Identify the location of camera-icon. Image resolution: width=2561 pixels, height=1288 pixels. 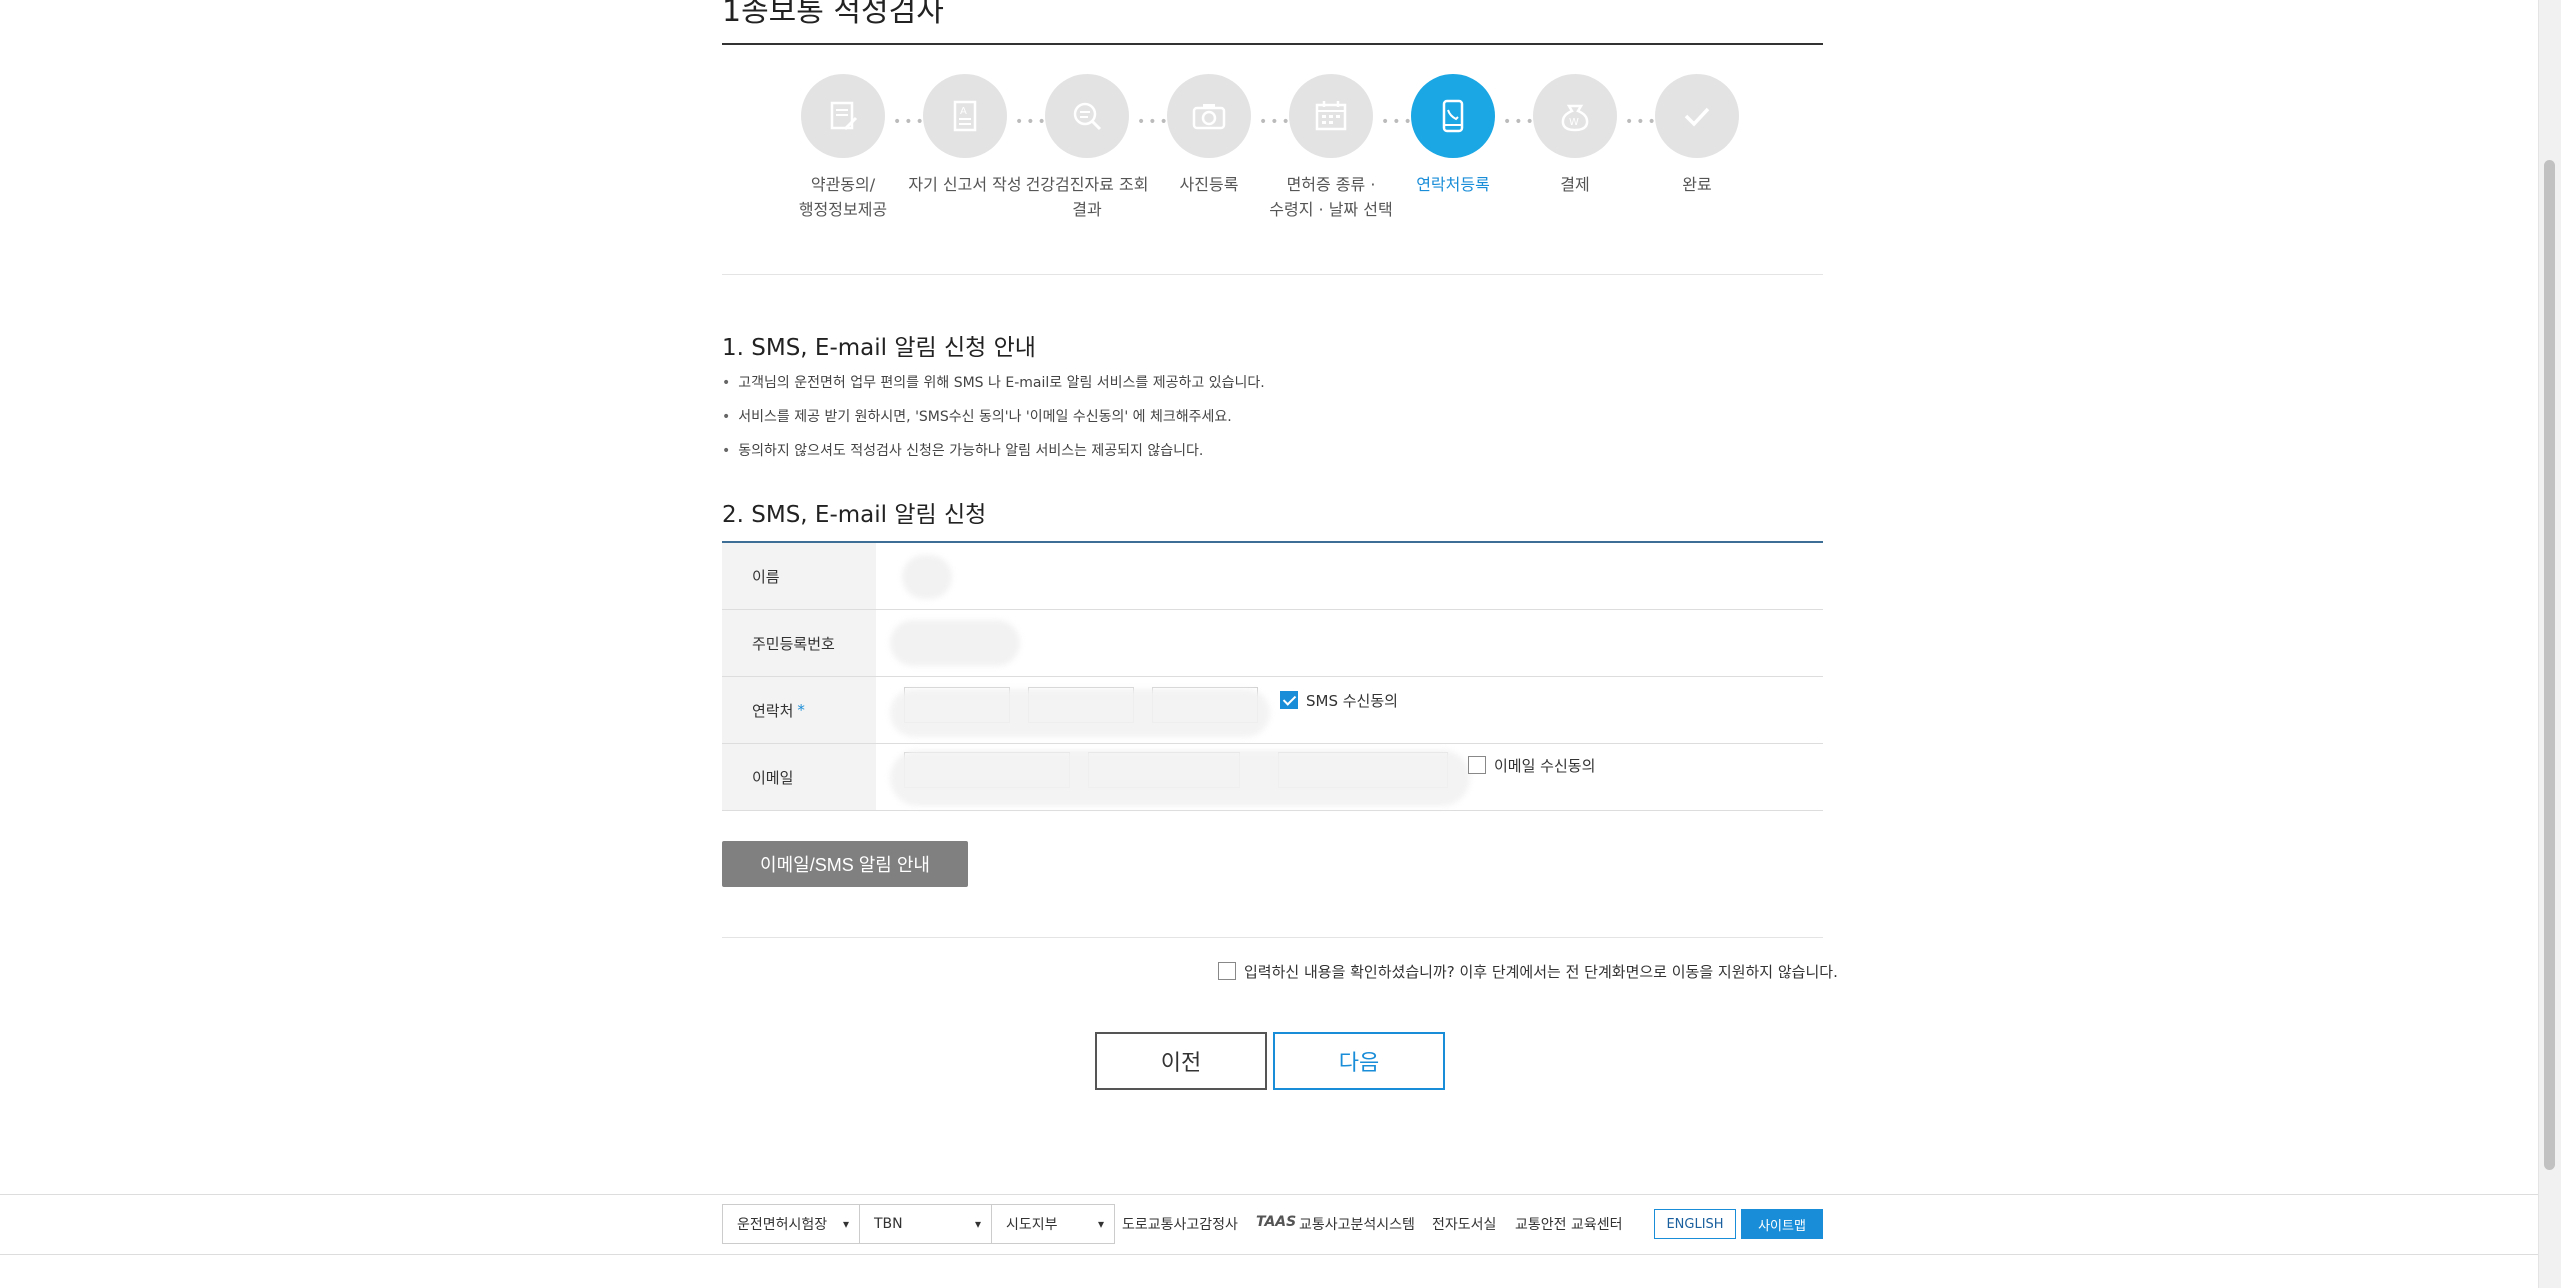
(1209, 116).